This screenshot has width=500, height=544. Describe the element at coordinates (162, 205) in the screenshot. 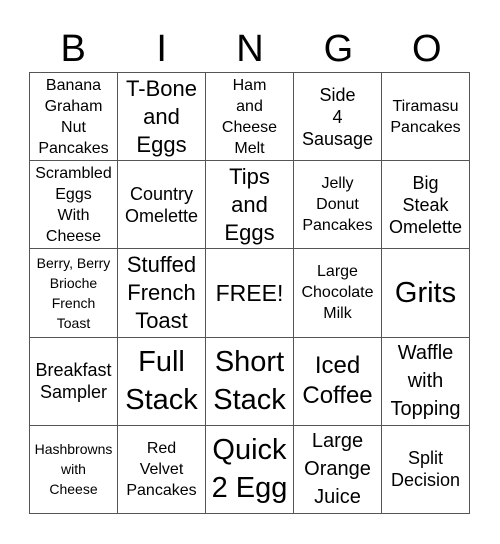

I see `bingo-cell: Country Omelette` at that location.